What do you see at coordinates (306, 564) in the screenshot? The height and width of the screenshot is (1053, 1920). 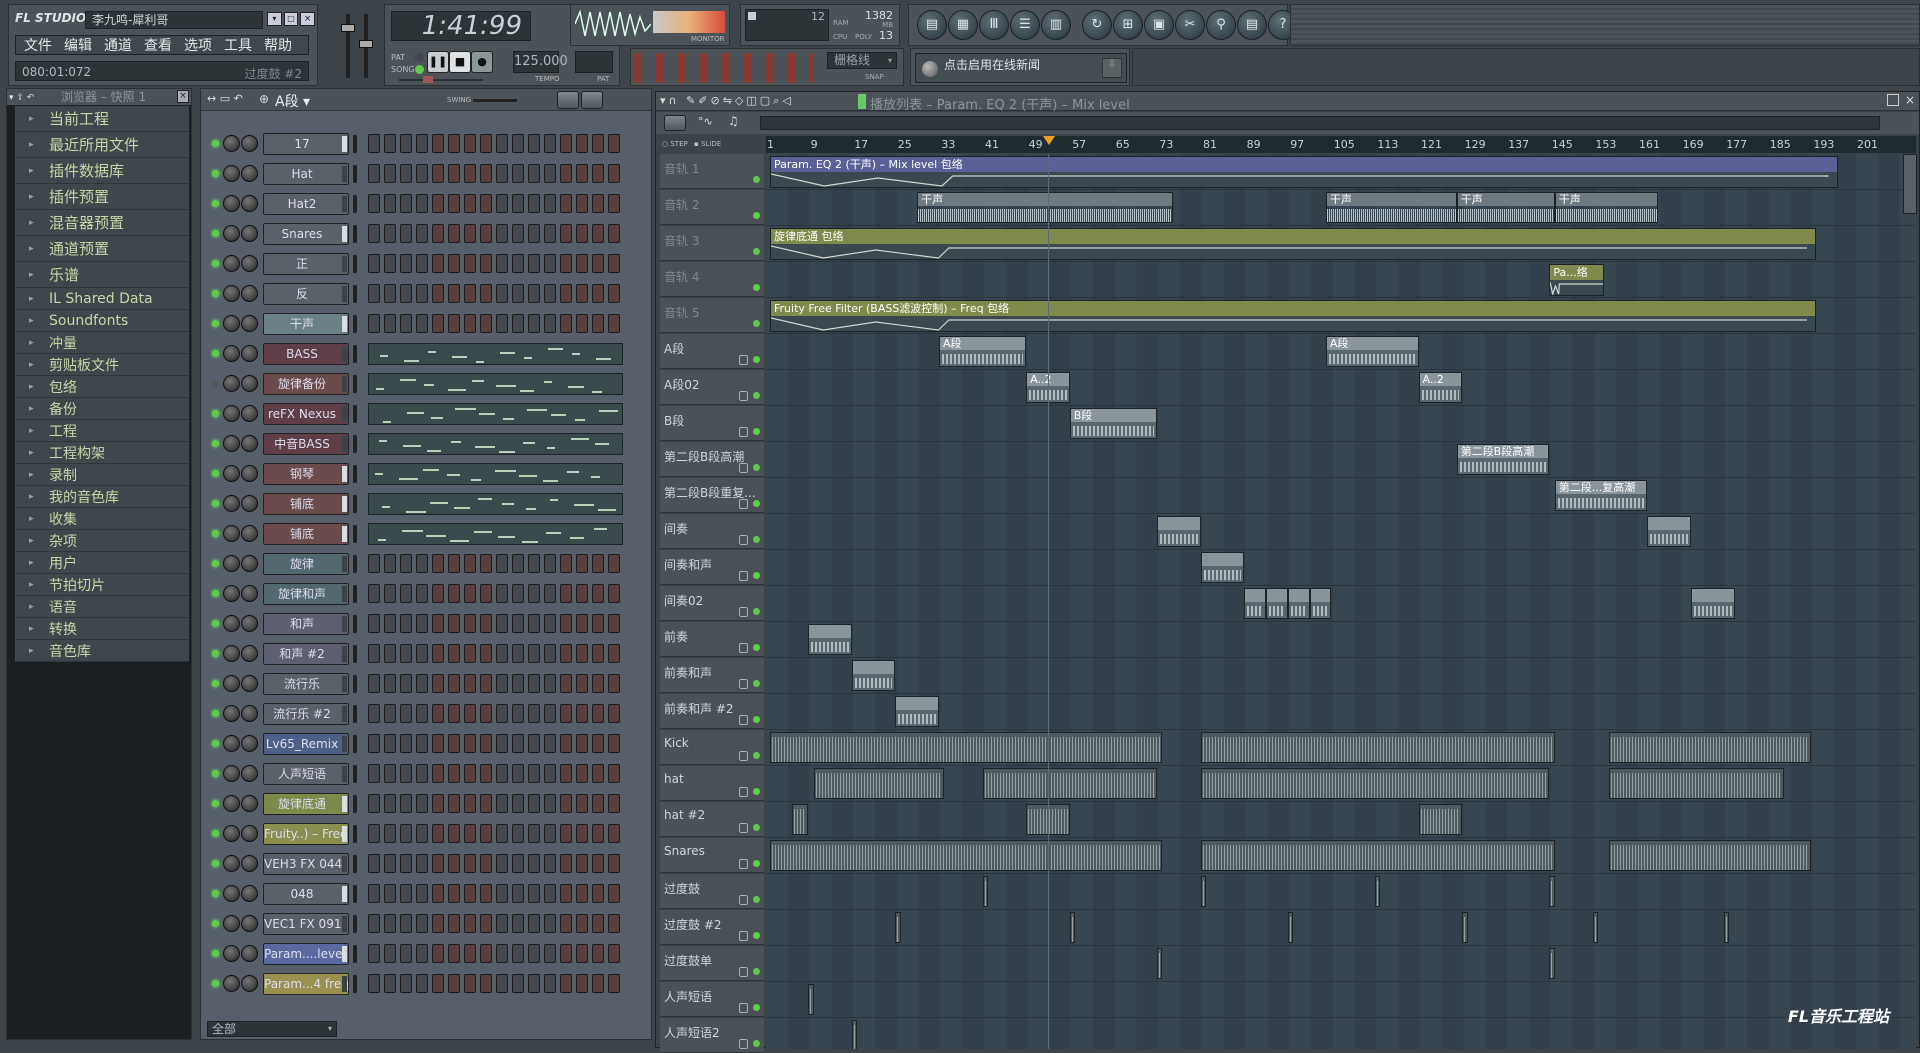 I see `channel-name-button: 旋律` at bounding box center [306, 564].